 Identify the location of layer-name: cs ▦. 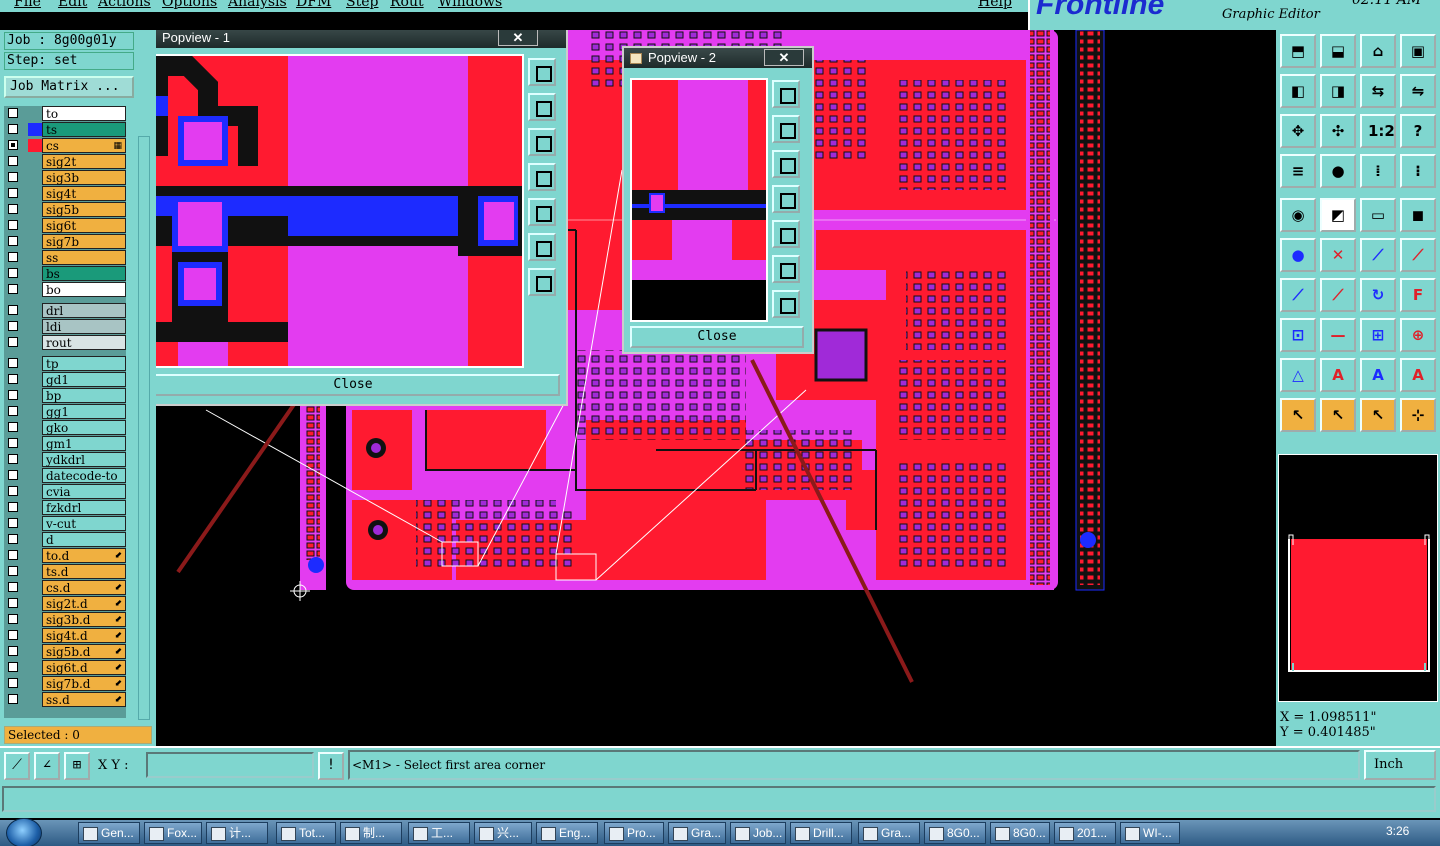
(84, 145).